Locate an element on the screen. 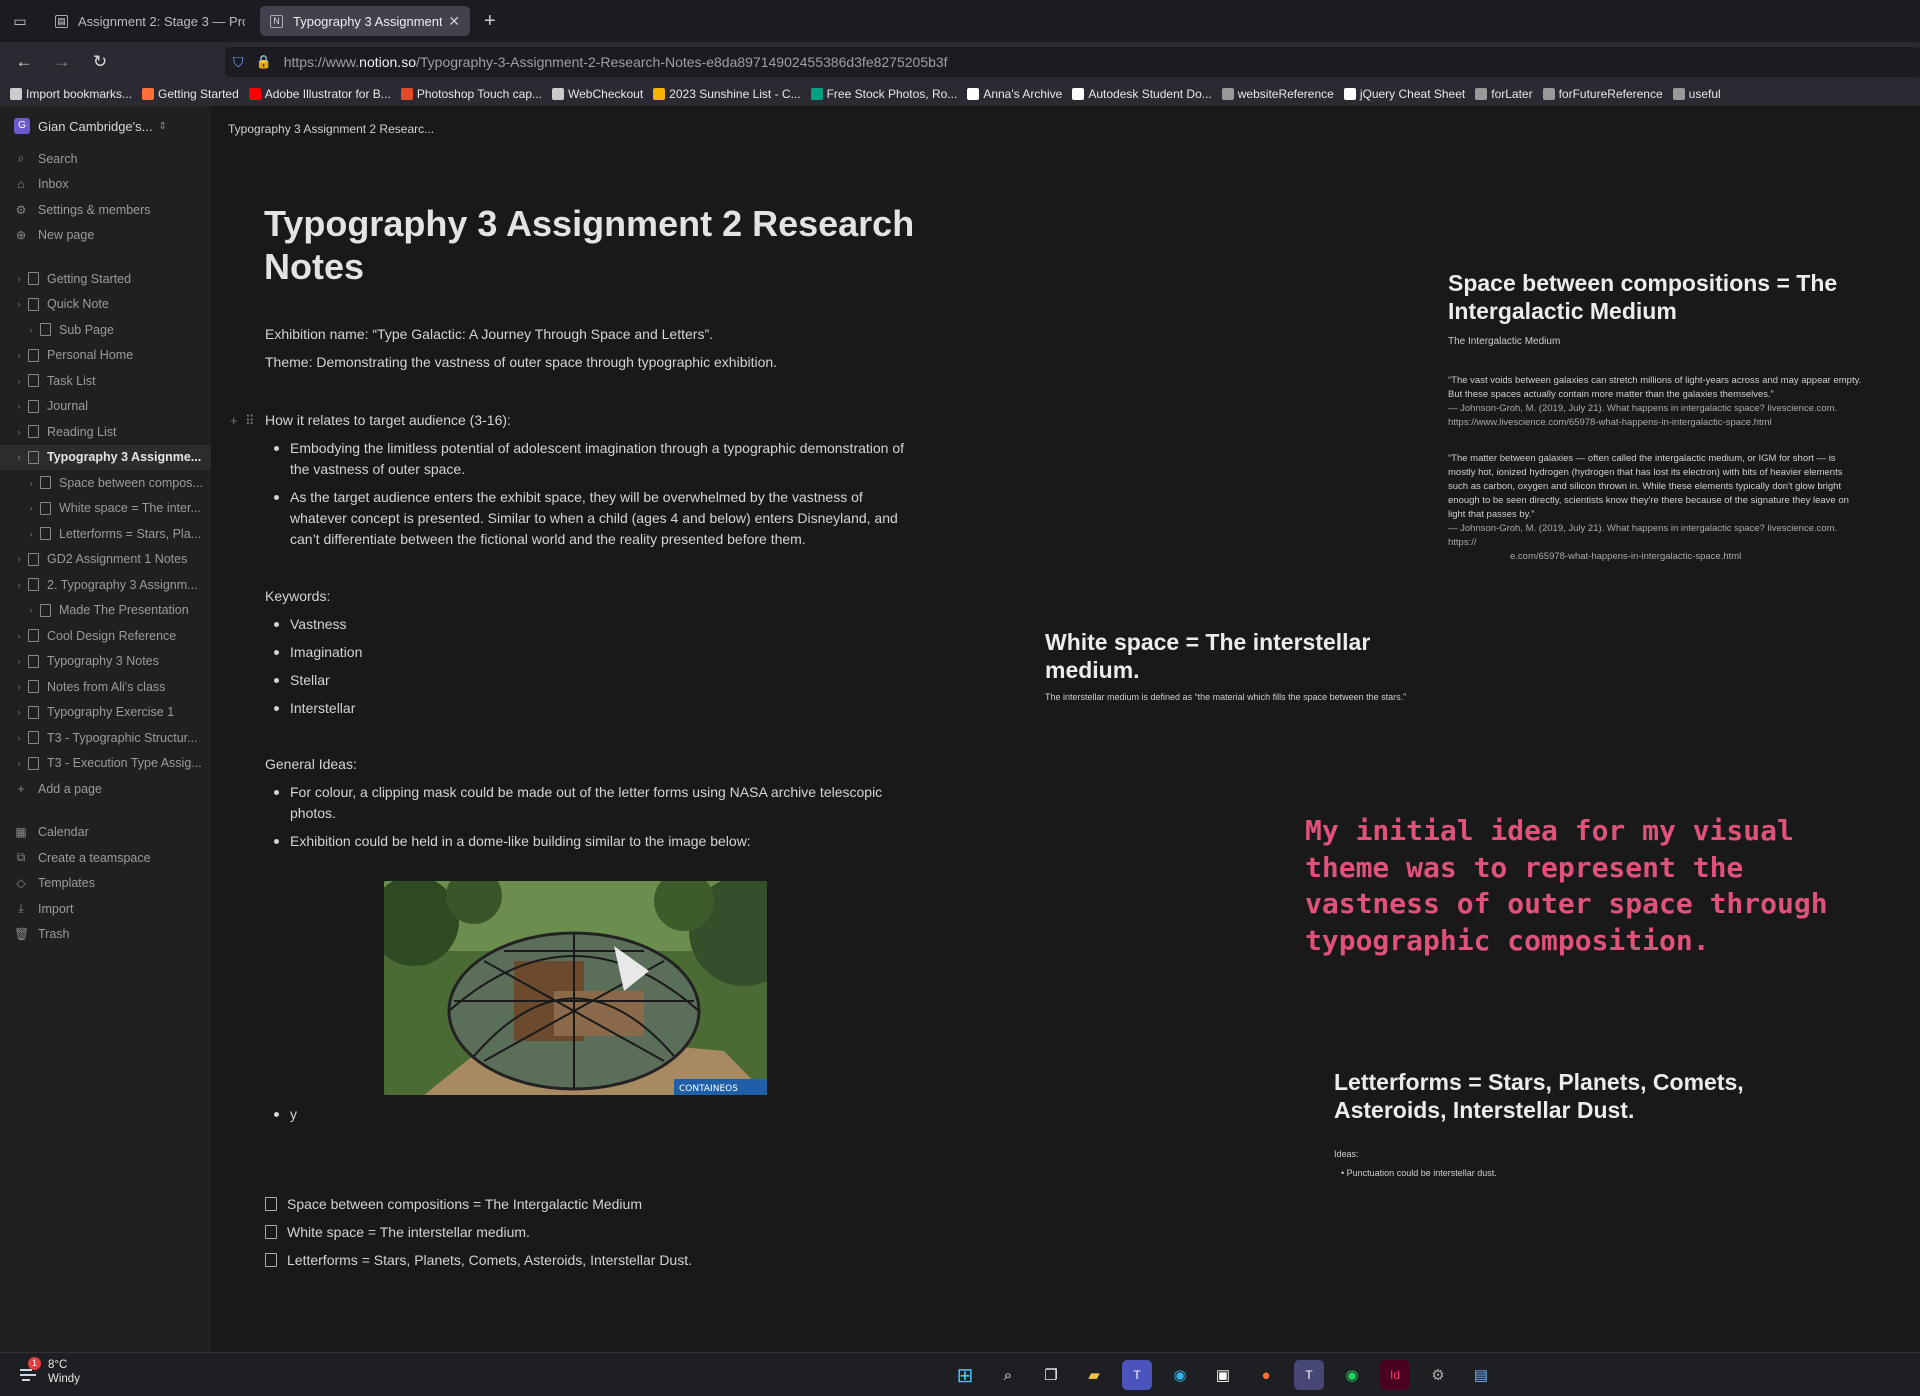  sidebar-item-search: ⌕ Search is located at coordinates (105, 159).